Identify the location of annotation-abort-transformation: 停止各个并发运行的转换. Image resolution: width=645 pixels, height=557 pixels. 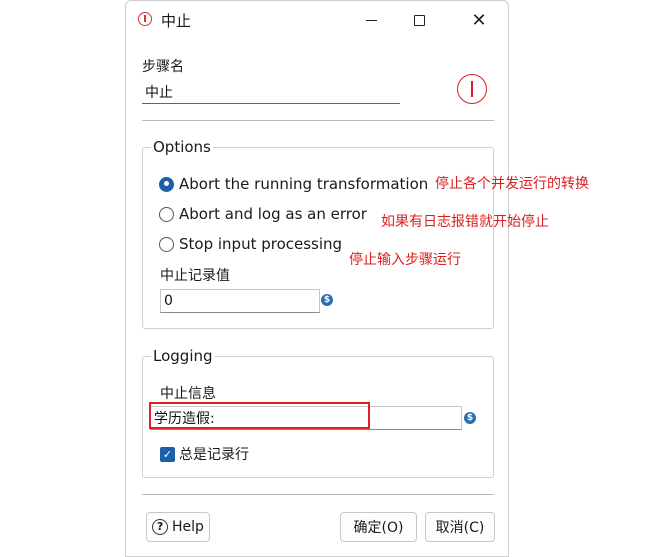
(512, 184).